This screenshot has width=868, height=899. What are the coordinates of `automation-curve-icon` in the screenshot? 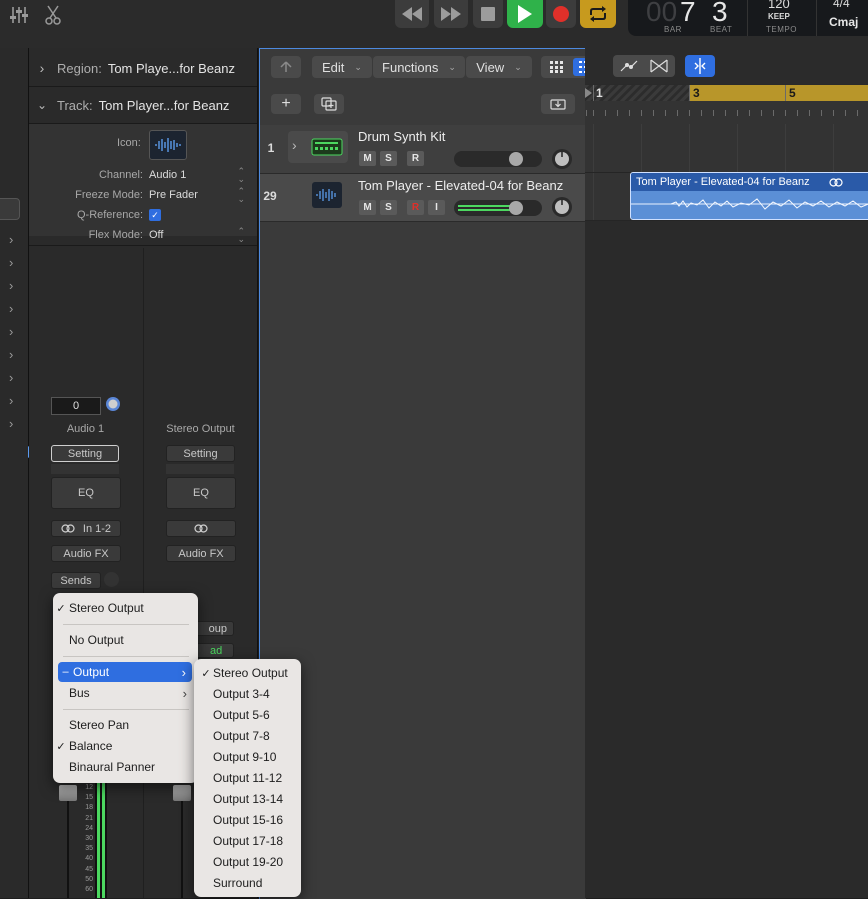 It's located at (629, 66).